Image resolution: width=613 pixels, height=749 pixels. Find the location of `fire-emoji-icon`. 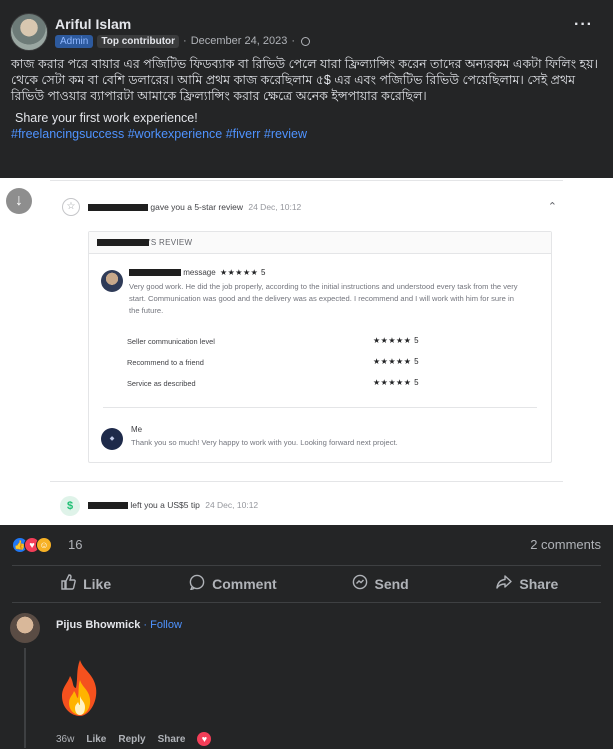

fire-emoji-icon is located at coordinates (79, 688).